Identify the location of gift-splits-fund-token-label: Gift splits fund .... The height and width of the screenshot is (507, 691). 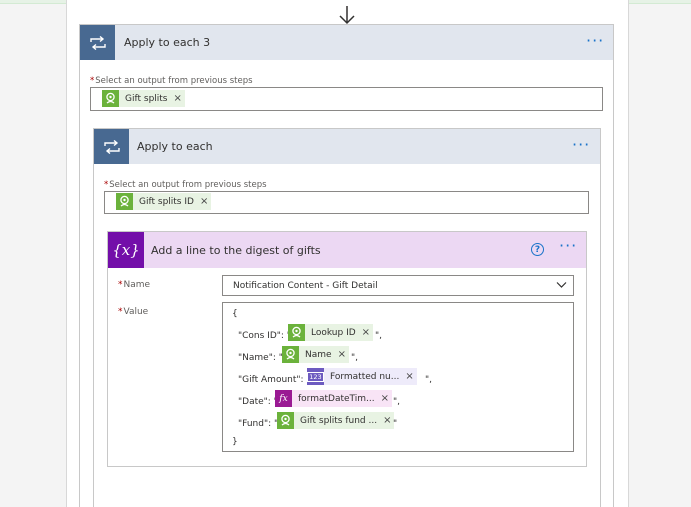
(339, 420).